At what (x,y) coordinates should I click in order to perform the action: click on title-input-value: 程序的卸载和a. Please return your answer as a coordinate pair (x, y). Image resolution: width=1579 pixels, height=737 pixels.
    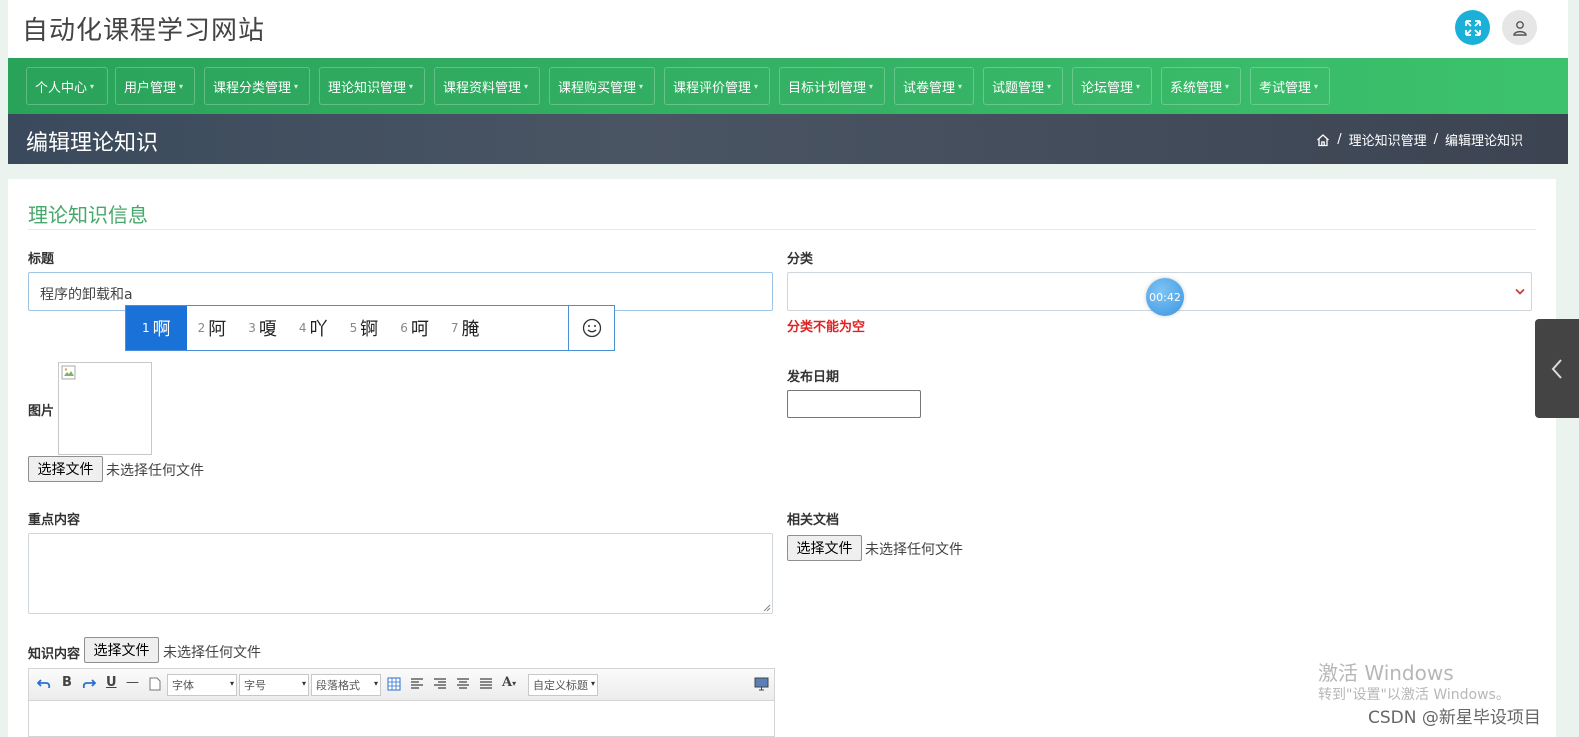
    Looking at the image, I should click on (86, 295).